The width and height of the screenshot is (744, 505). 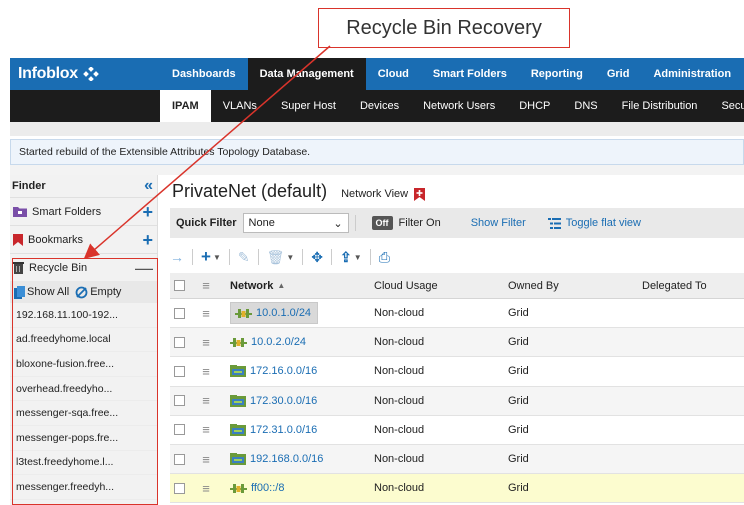 What do you see at coordinates (594, 223) in the screenshot?
I see `toggle-flat-view-link: Toggle flat view` at bounding box center [594, 223].